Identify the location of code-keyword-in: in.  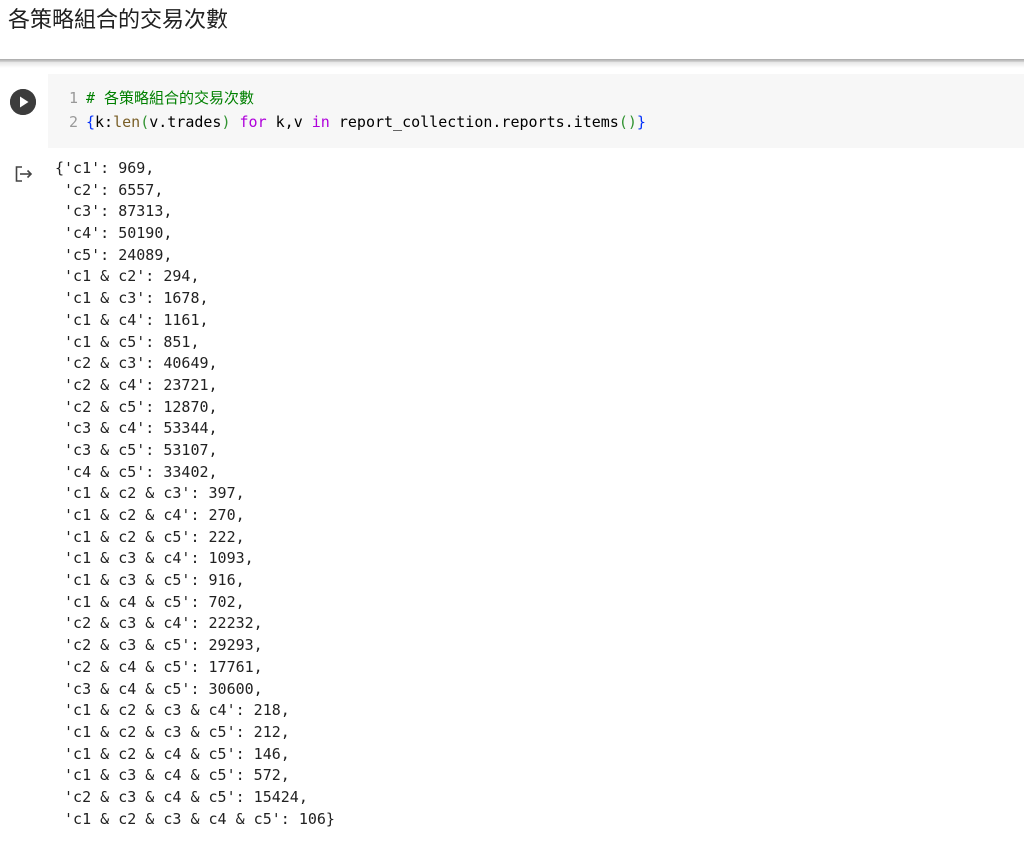
(320, 122).